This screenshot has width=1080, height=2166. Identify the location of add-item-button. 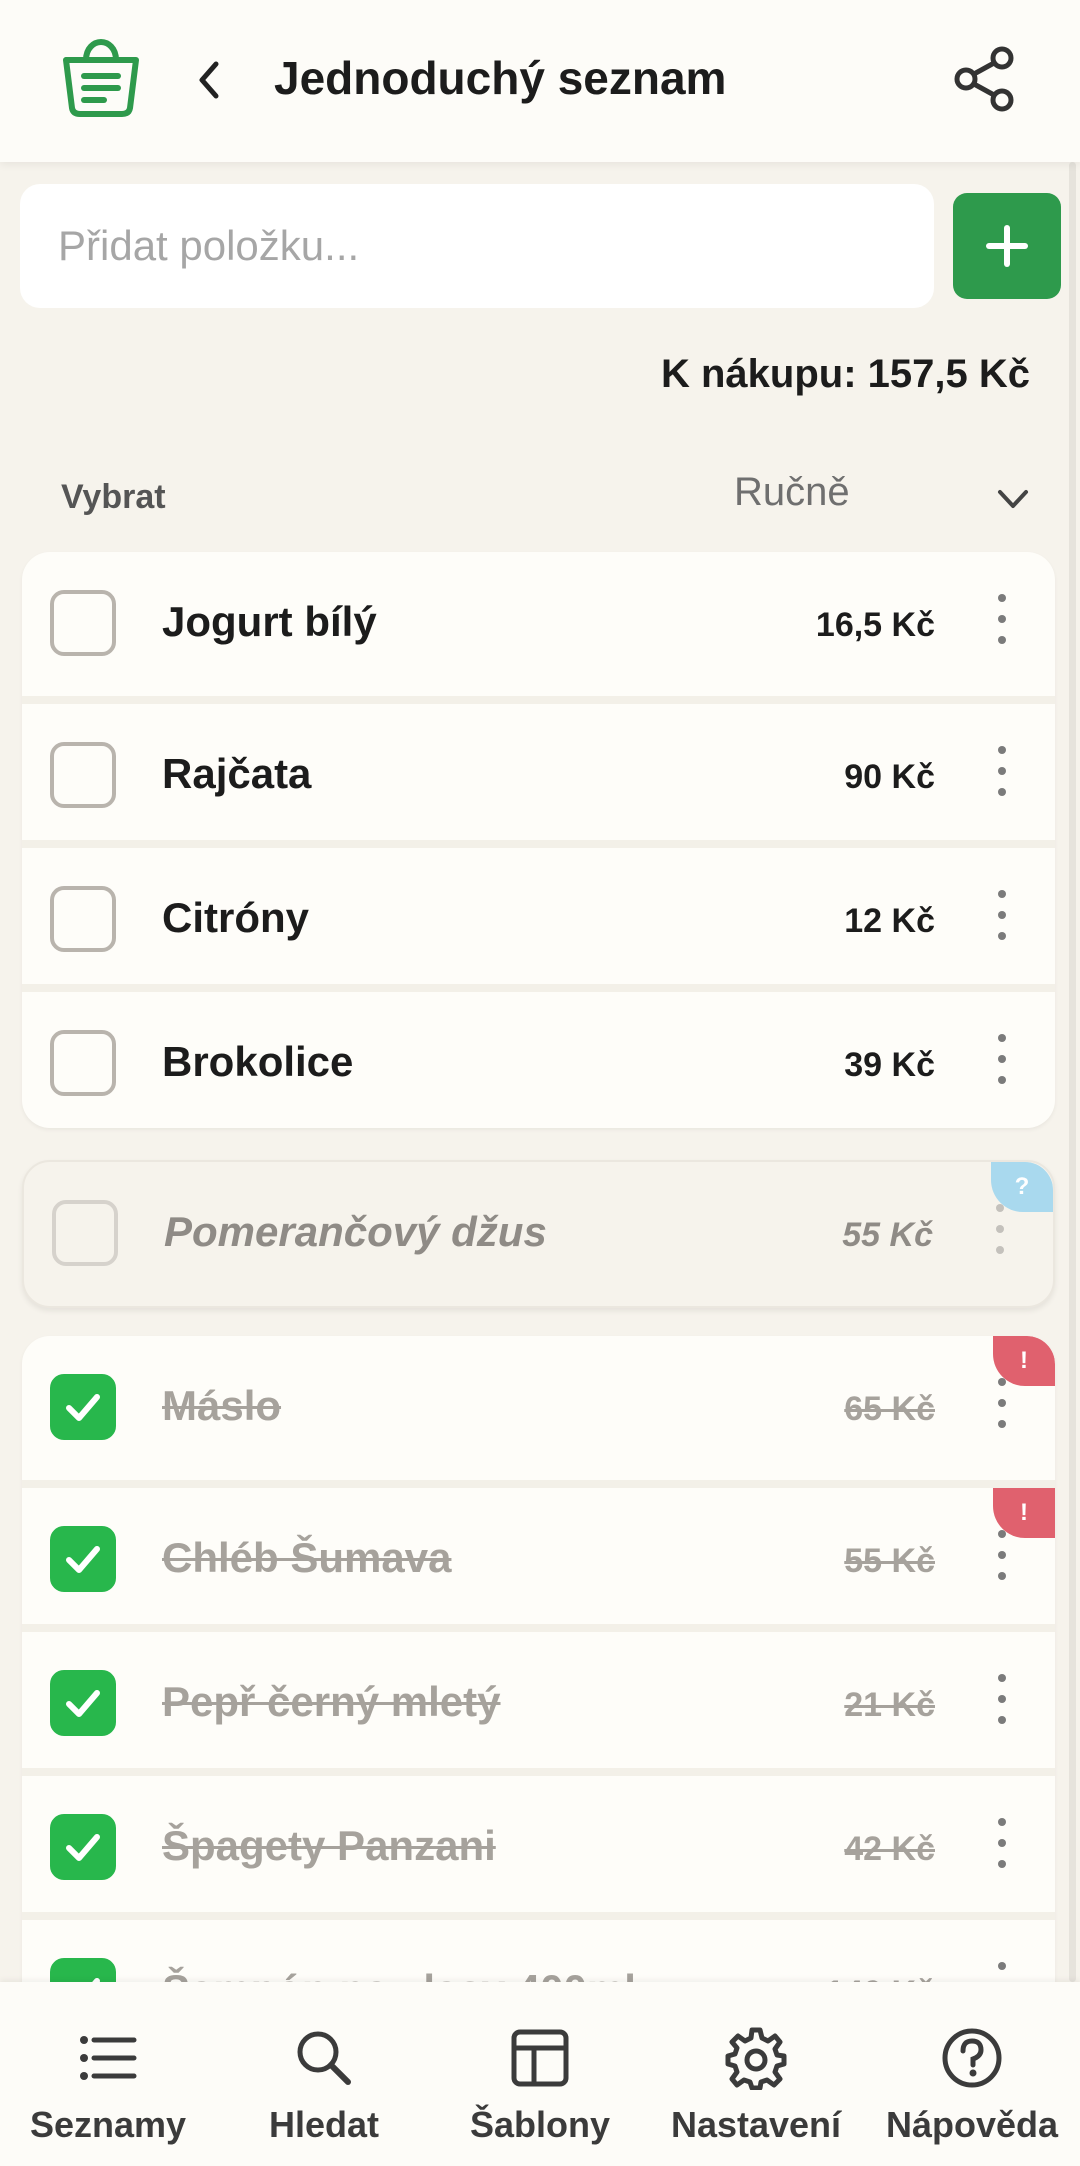
(1007, 246).